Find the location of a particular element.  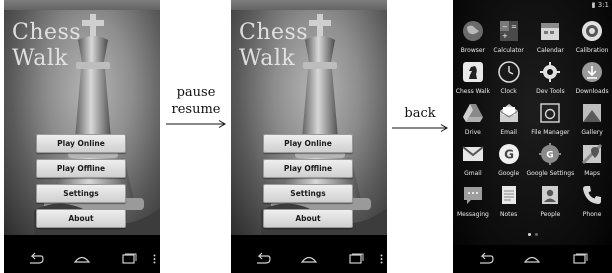

settings-g-icon: G is located at coordinates (550, 154).